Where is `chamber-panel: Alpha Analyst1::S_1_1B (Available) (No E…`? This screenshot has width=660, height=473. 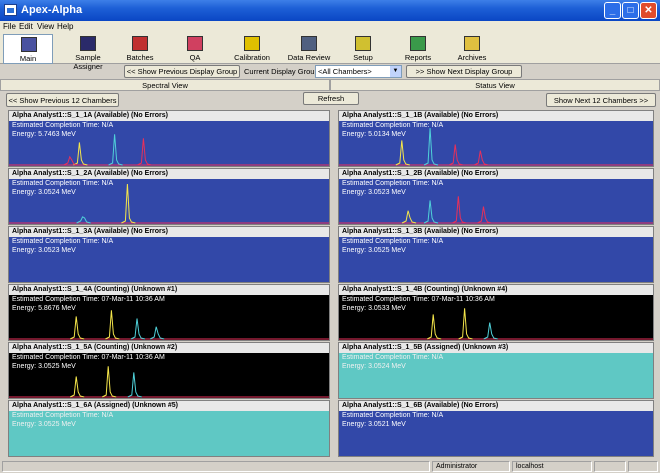
chamber-panel: Alpha Analyst1::S_1_1B (Available) (No E… is located at coordinates (496, 138).